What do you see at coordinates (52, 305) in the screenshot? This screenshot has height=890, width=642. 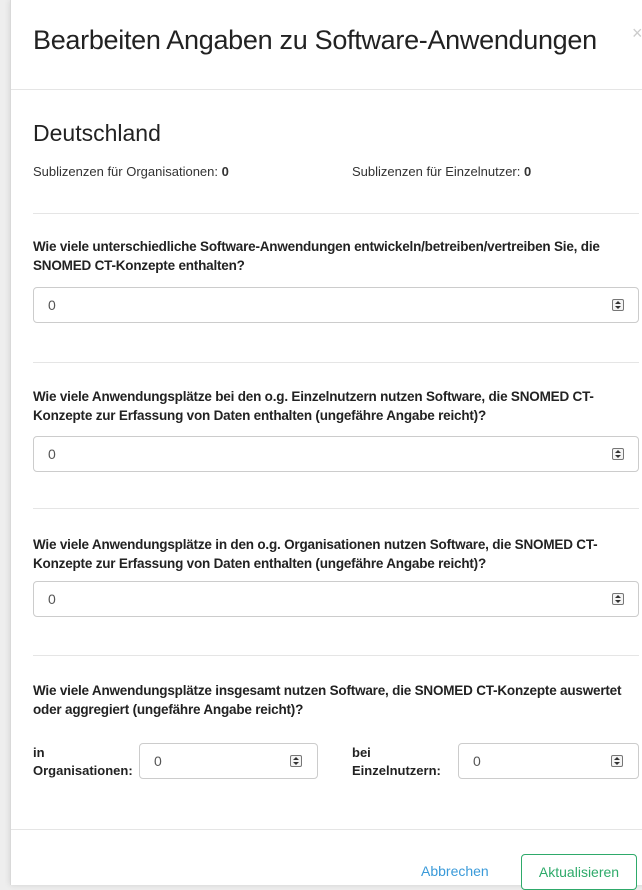 I see `applications-count-value: 0` at bounding box center [52, 305].